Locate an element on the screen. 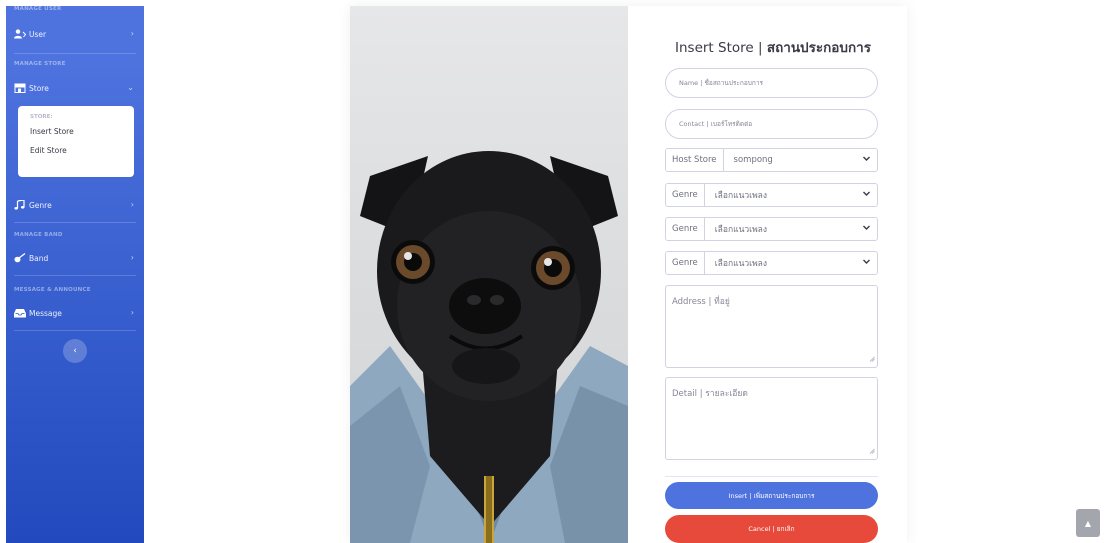 Image resolution: width=1108 pixels, height=543 pixels. genre-group-2: Genre เลือกแนวเพลง is located at coordinates (771, 229).